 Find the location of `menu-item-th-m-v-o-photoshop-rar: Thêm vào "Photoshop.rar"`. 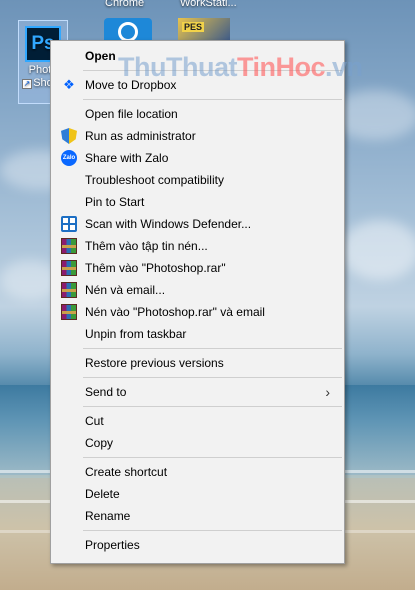

menu-item-th-m-v-o-photoshop-rar: Thêm vào "Photoshop.rar" is located at coordinates (197, 268).